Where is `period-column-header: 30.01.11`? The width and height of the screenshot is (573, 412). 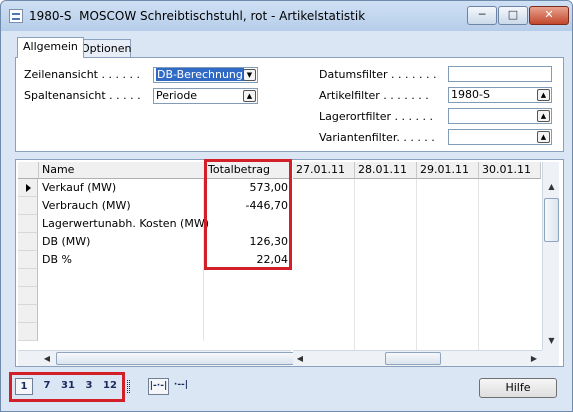
period-column-header: 30.01.11 is located at coordinates (510, 170).